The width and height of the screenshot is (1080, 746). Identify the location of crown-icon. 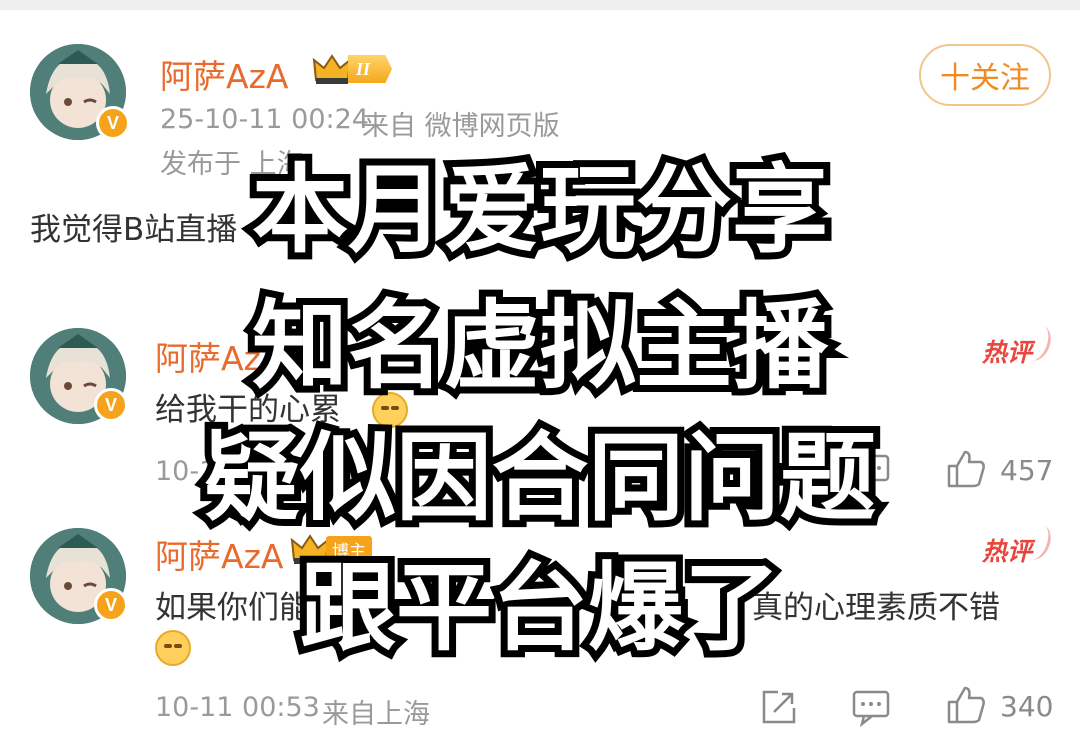
(332, 69).